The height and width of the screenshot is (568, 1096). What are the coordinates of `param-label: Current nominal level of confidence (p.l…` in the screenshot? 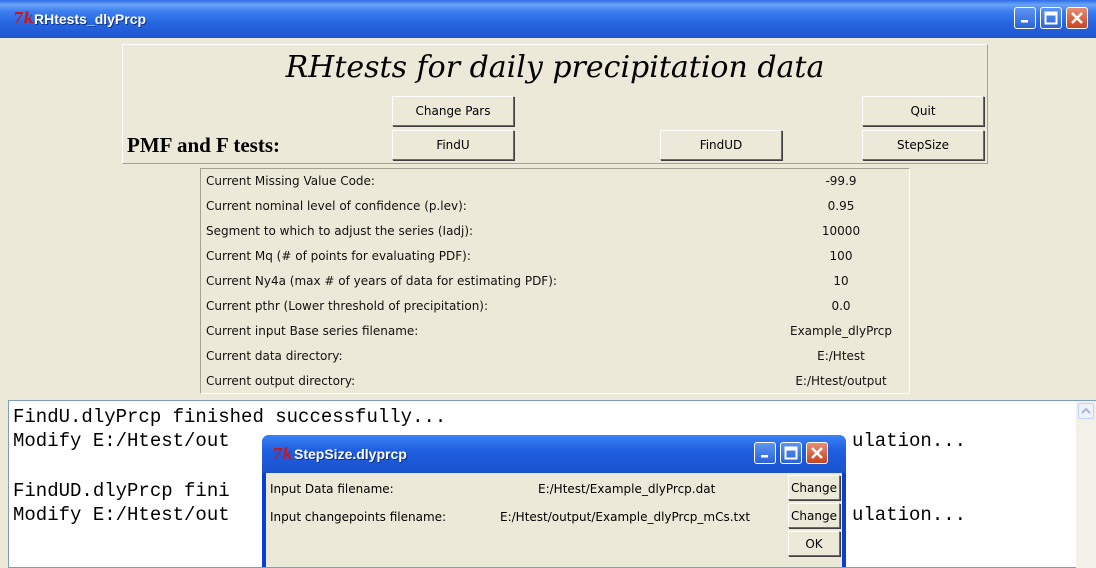 It's located at (336, 206).